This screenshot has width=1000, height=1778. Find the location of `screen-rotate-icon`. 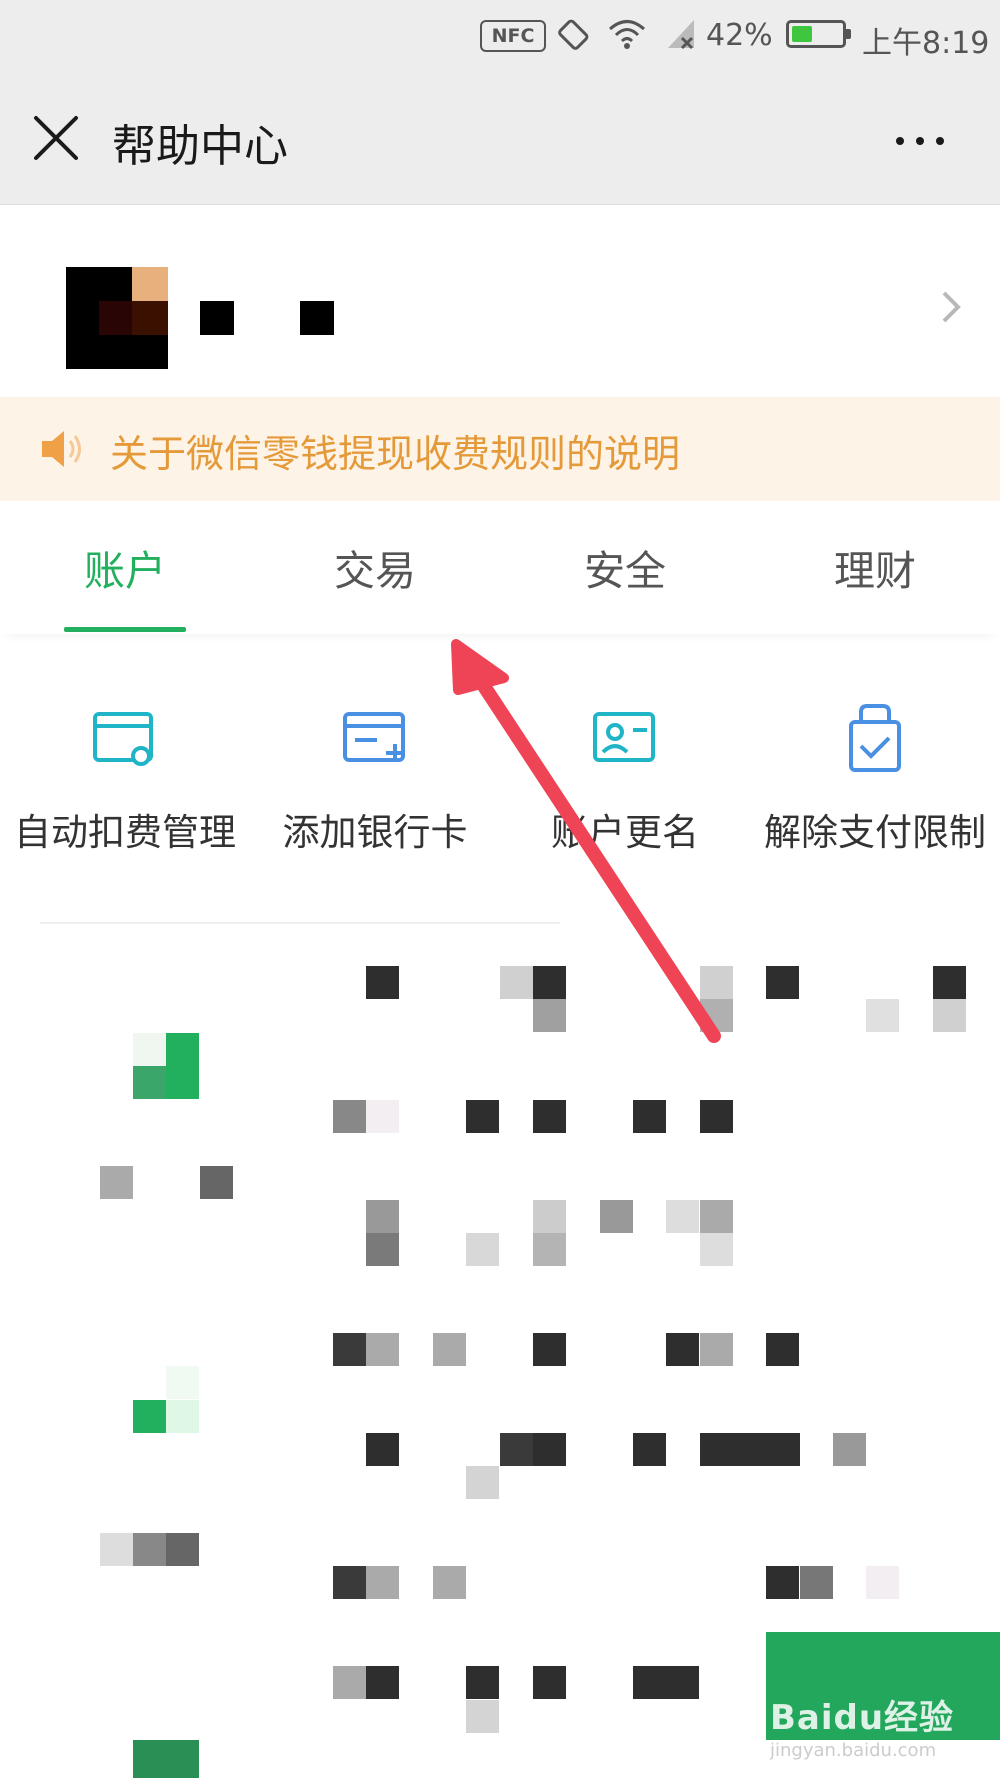

screen-rotate-icon is located at coordinates (573, 34).